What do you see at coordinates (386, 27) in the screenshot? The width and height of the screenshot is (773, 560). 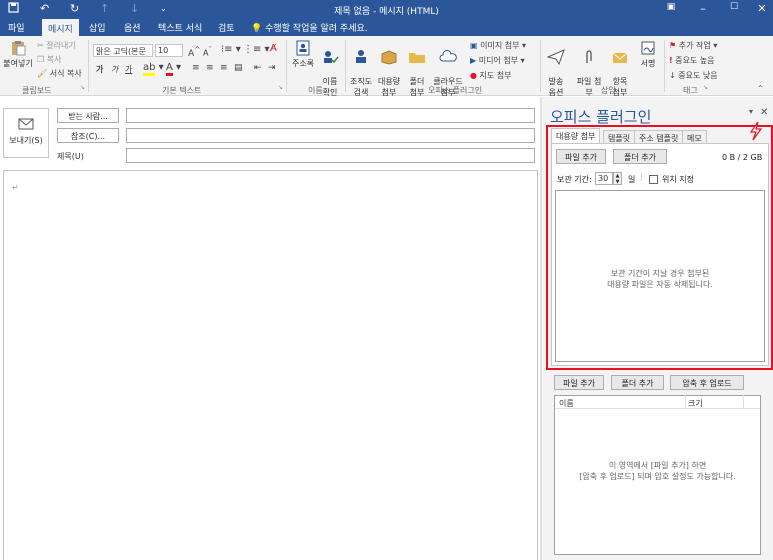 I see `ribbon-tab-bar: 파일 메시지 삽입 옵션 텍스트 서식 검토 💡 수행할 작업을 알려 주세요.` at bounding box center [386, 27].